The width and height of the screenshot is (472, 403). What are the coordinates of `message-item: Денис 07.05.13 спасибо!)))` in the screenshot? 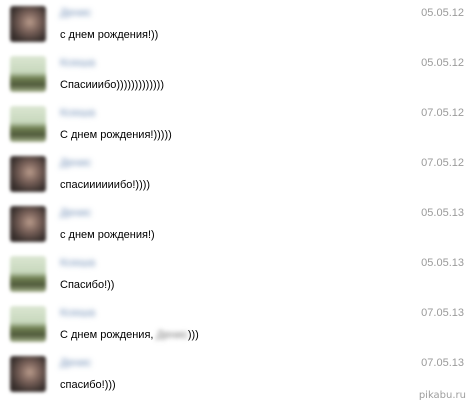 It's located at (236, 377).